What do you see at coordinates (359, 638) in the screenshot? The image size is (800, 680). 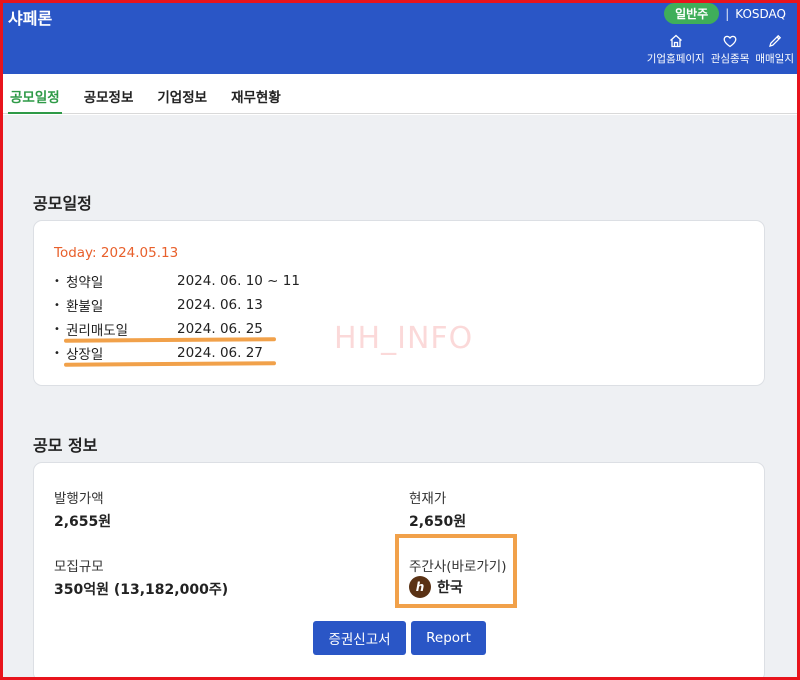 I see `securities-filing-button: 증권신고서` at bounding box center [359, 638].